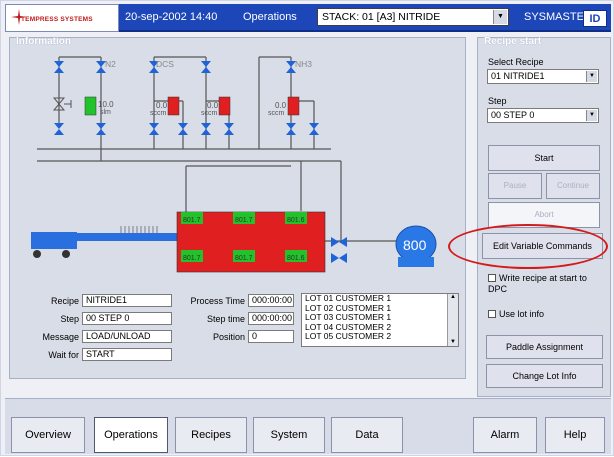 This screenshot has width=614, height=457. I want to click on write-recipe-checkbox: Write recipe at start to DPC, so click(545, 284).